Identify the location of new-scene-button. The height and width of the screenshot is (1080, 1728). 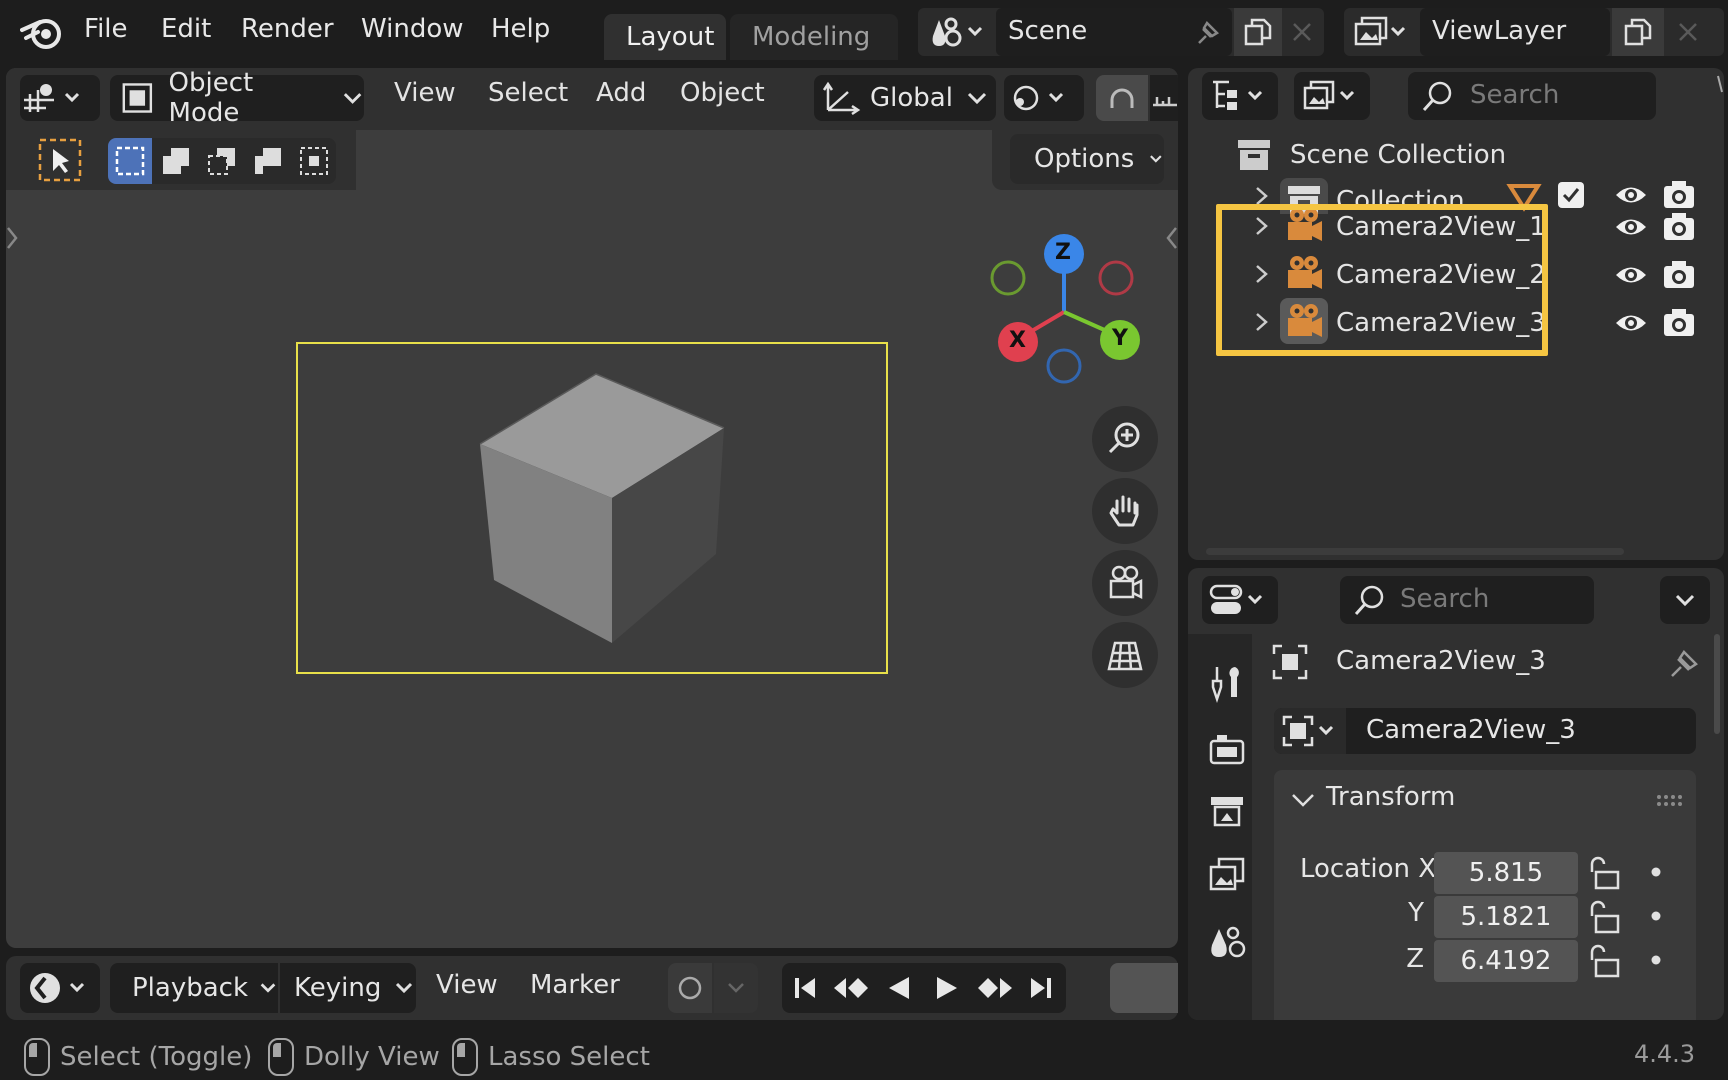
(1258, 32).